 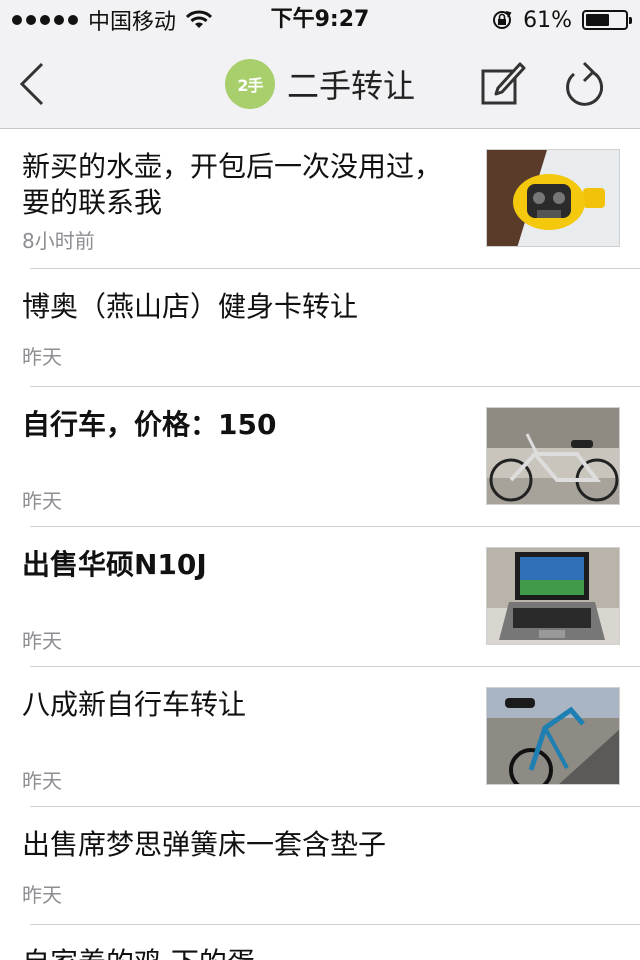 What do you see at coordinates (320, 942) in the screenshot?
I see `list-item: 自家养的鸡 下的蛋` at bounding box center [320, 942].